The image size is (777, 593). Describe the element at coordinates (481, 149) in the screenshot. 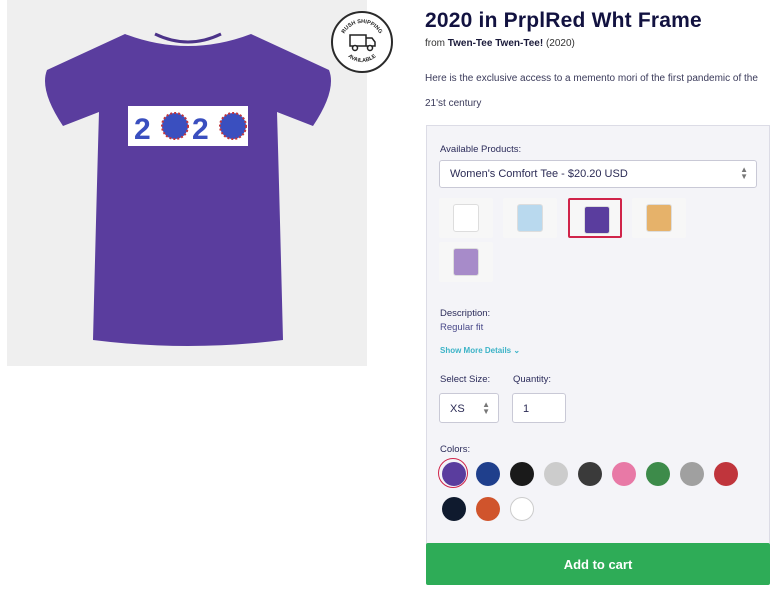

I see `available-products-label: Available Products:` at that location.